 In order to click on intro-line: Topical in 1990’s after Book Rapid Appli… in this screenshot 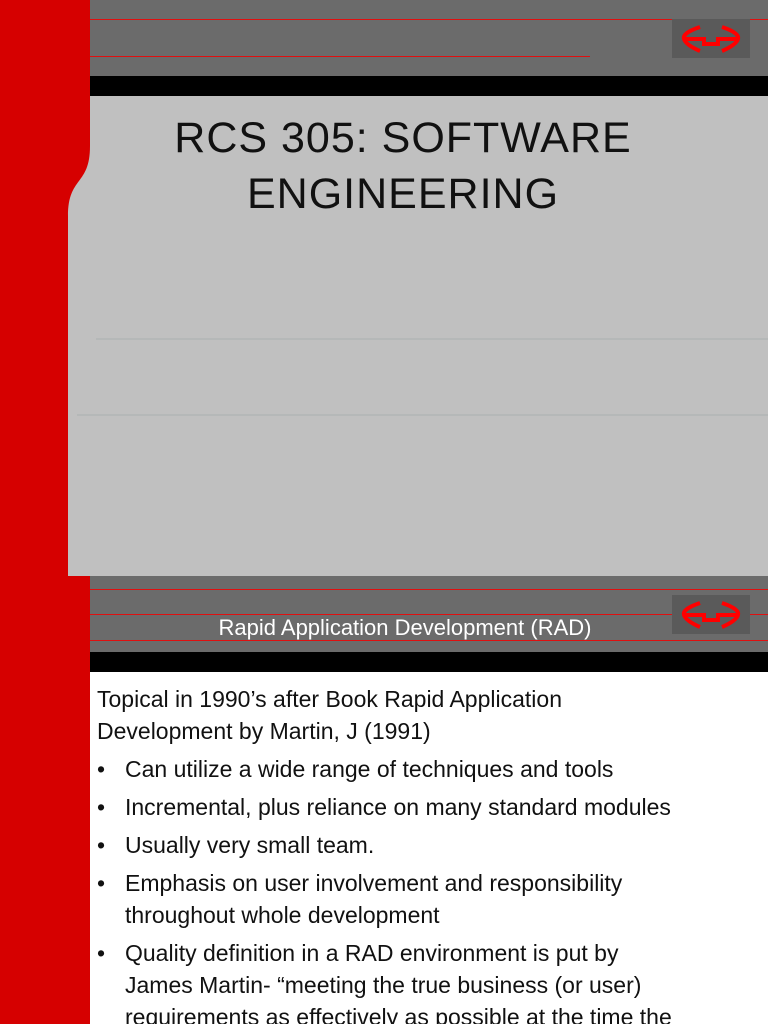, I will do `click(329, 699)`.